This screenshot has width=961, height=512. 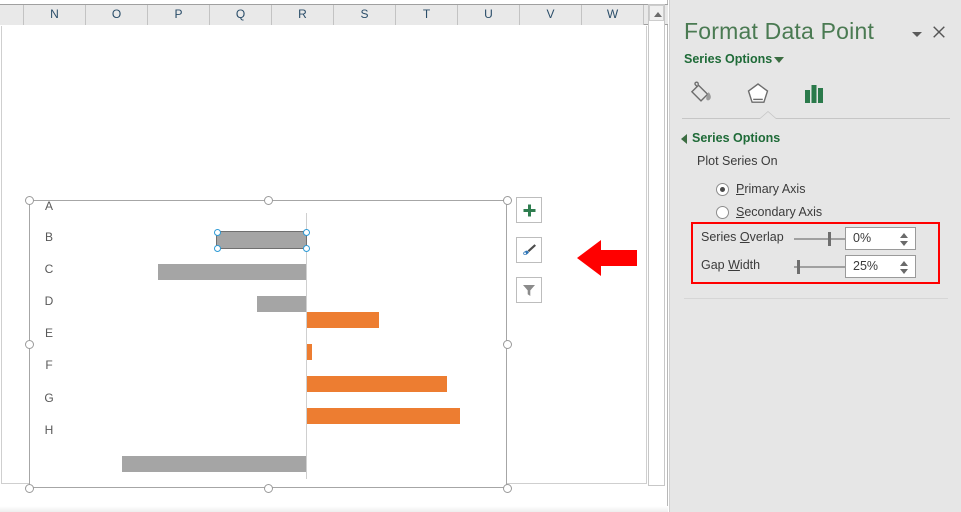 I want to click on plus-icon, so click(x=529, y=210).